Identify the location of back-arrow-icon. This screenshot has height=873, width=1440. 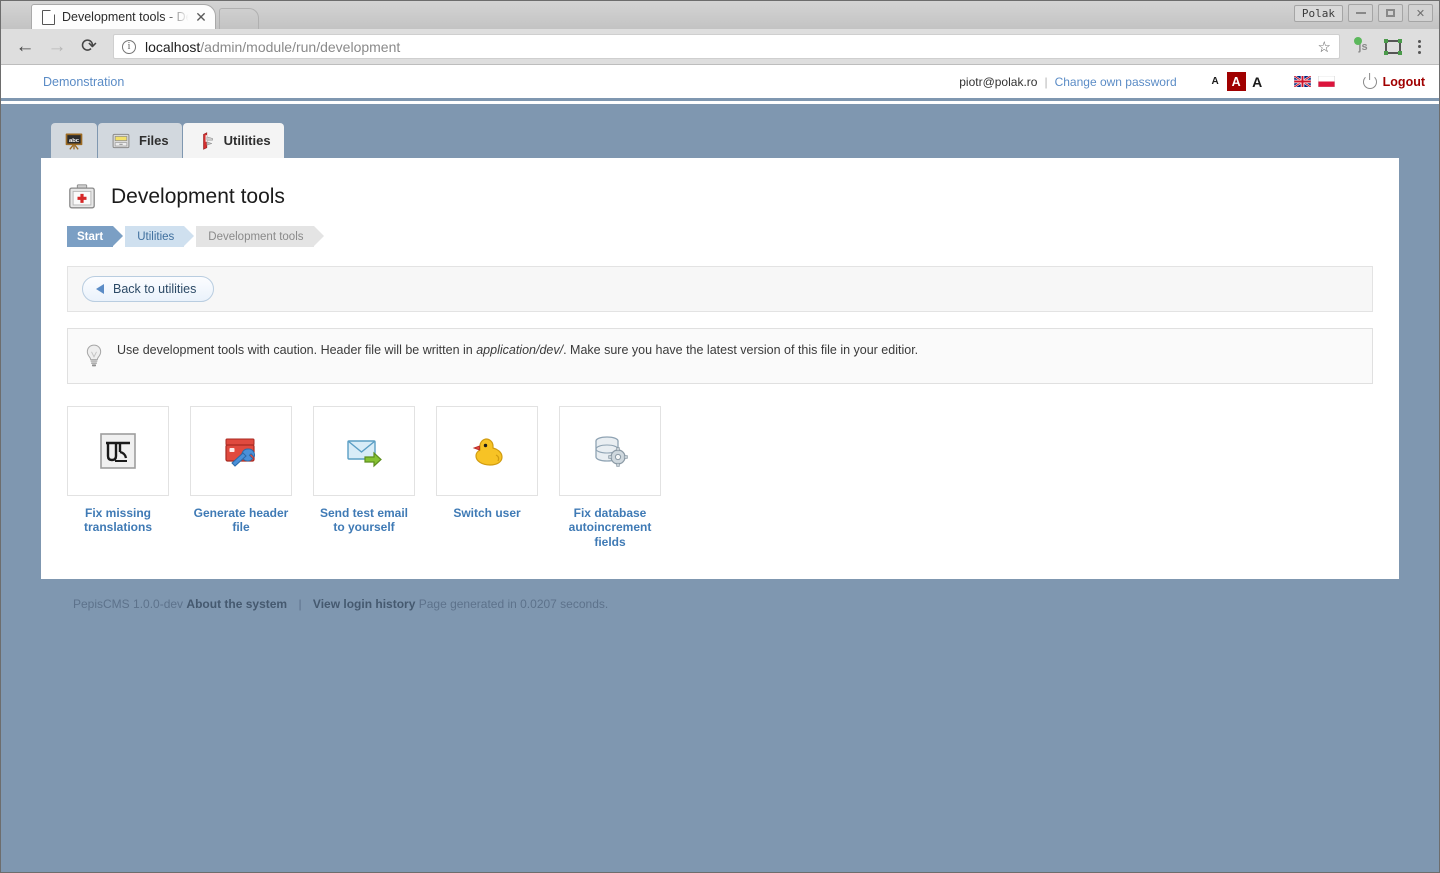
(100, 289).